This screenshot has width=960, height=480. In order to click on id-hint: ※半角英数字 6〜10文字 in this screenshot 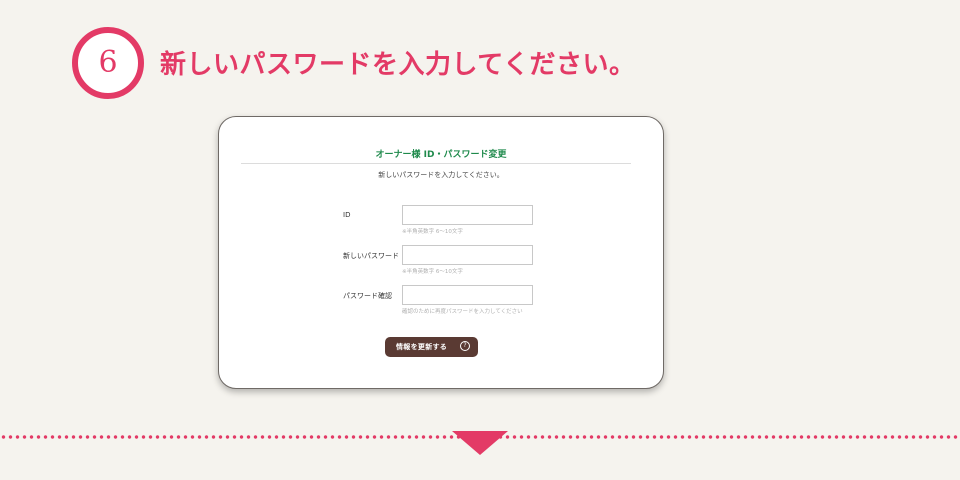, I will do `click(432, 232)`.